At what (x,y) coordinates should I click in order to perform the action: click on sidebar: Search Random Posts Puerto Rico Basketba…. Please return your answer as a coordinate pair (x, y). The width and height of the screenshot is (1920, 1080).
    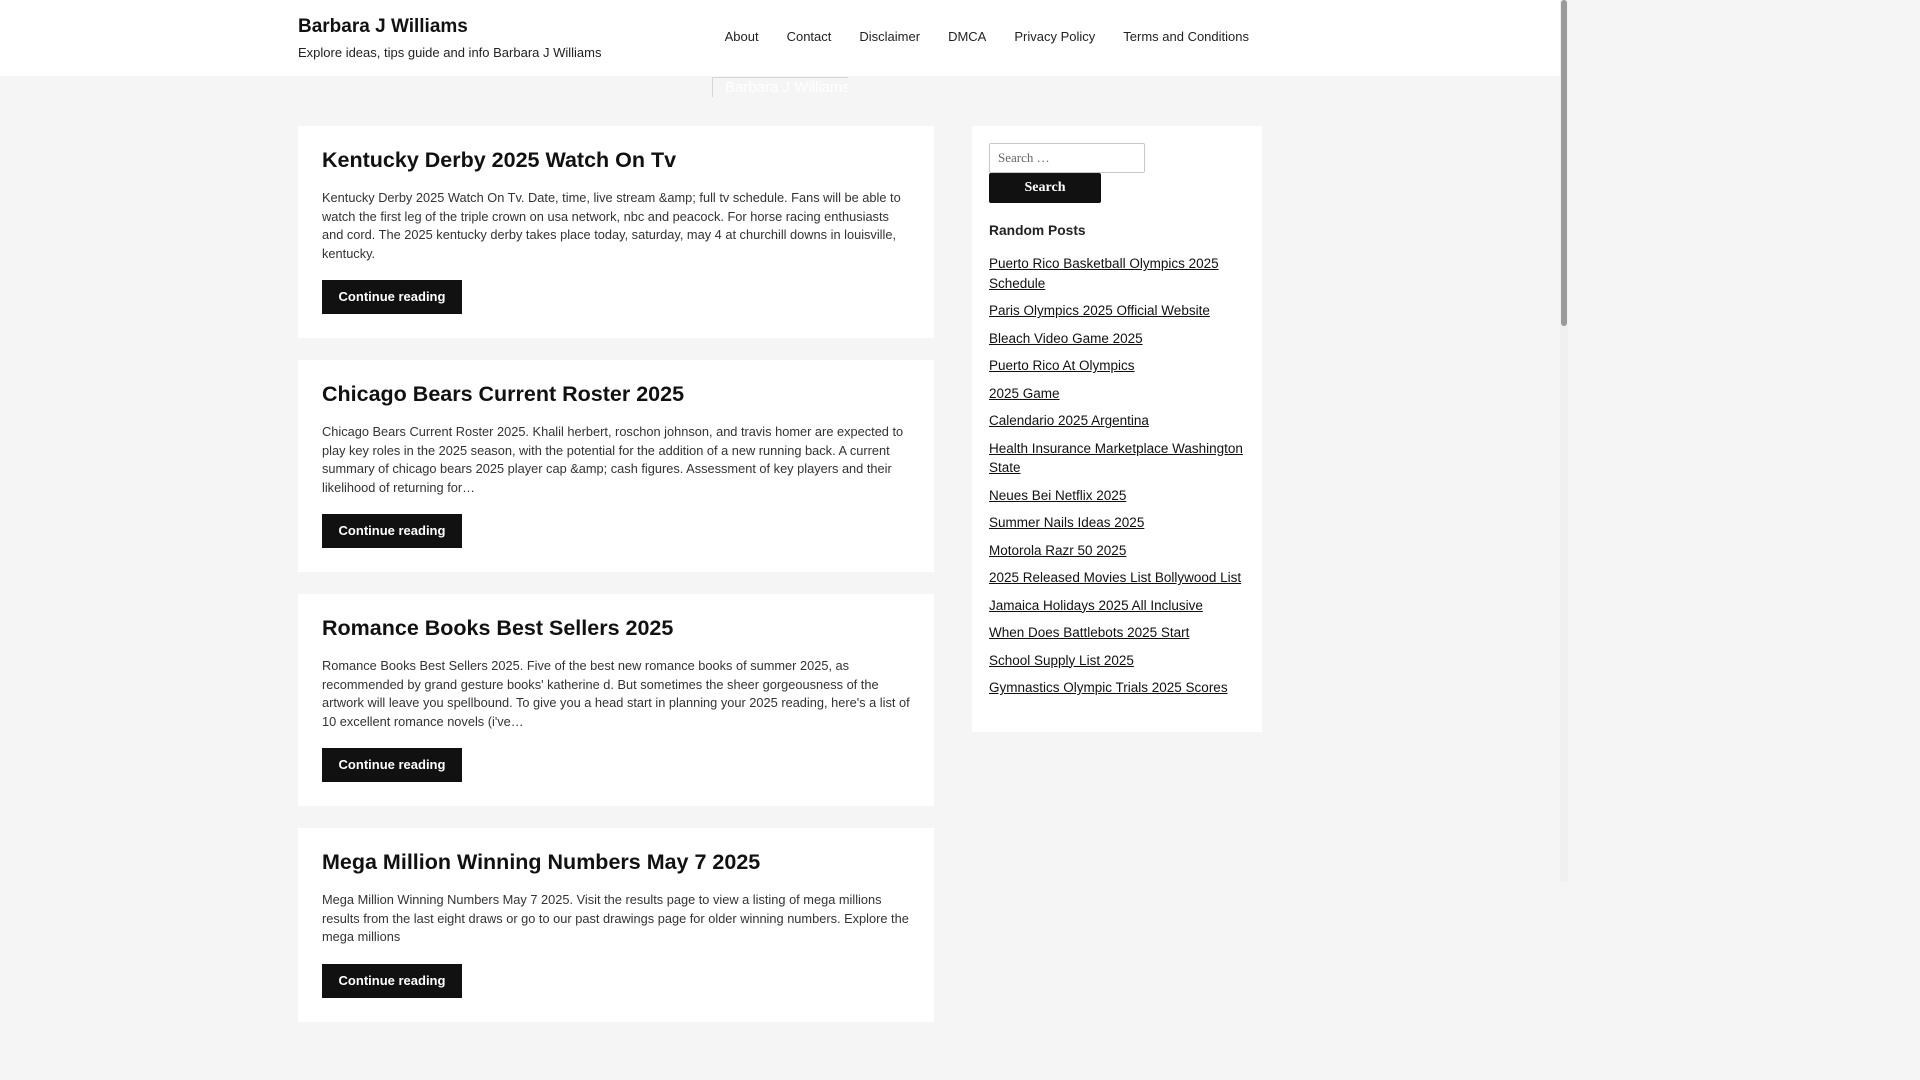
    Looking at the image, I should click on (1117, 429).